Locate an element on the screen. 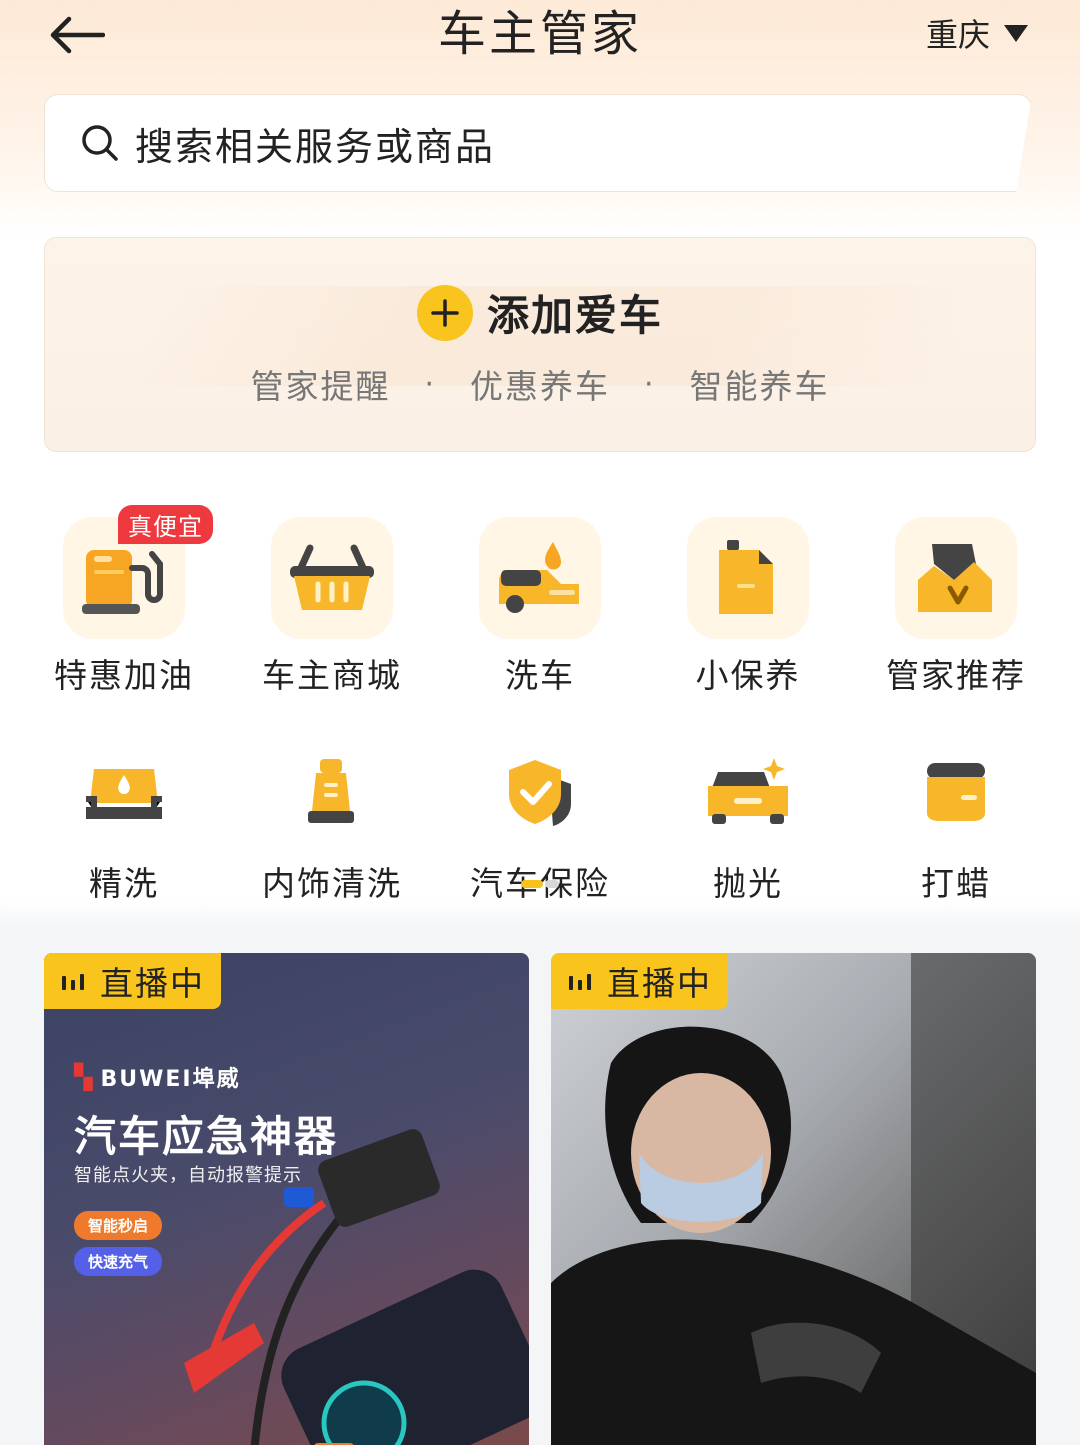 This screenshot has width=1080, height=1445. service-label: 车主商城 is located at coordinates (332, 675).